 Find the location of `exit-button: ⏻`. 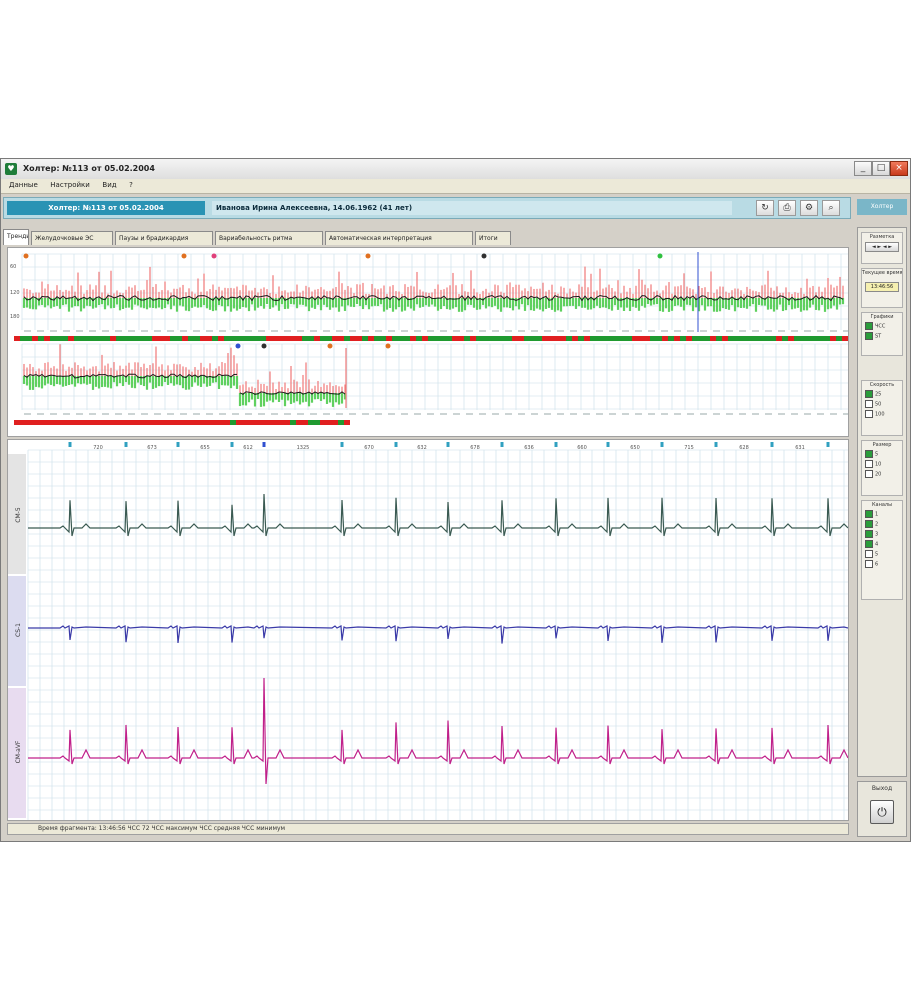

exit-button: ⏻ is located at coordinates (882, 812).